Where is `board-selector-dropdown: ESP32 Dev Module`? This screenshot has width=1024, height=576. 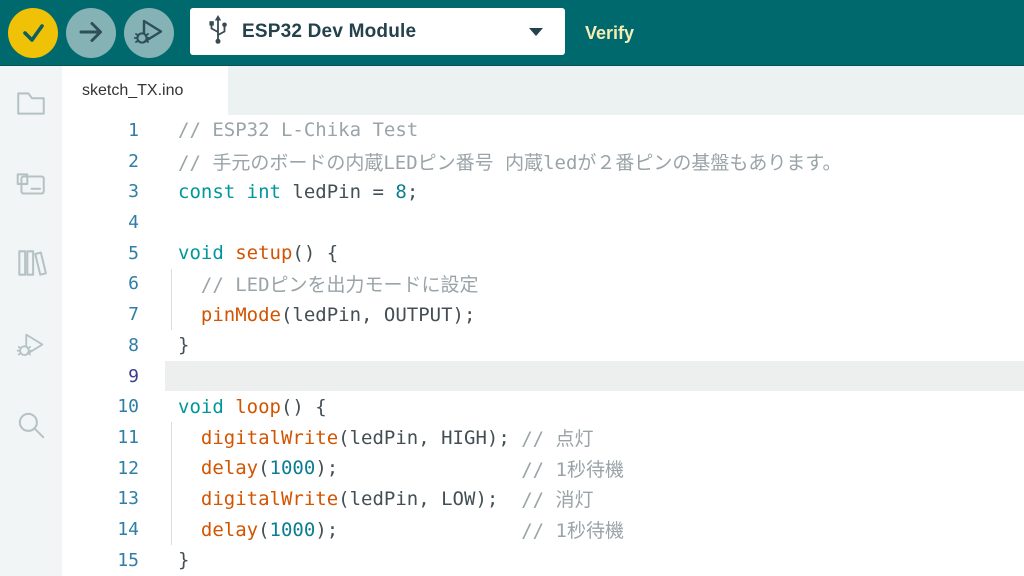
board-selector-dropdown: ESP32 Dev Module is located at coordinates (377, 31).